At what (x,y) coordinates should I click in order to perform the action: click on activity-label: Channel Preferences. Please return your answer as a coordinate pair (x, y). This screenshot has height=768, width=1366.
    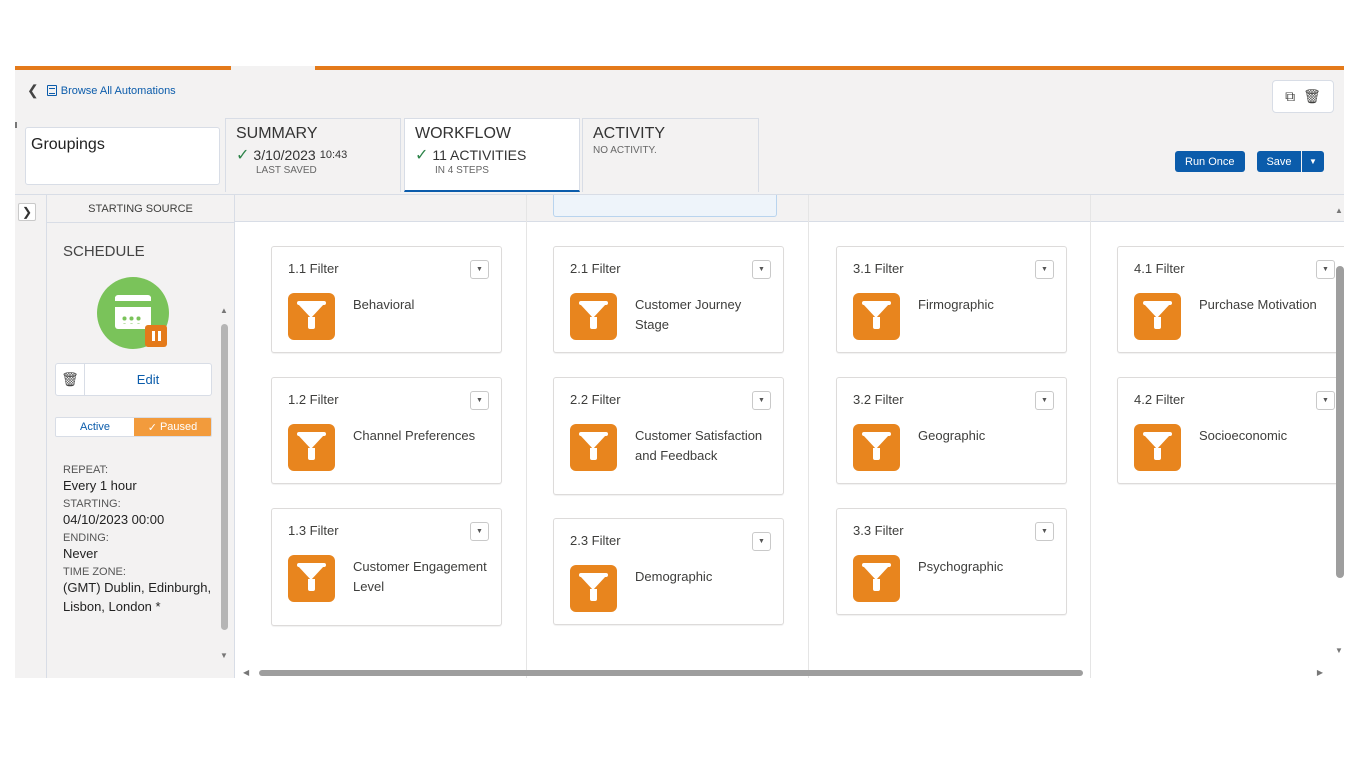
    Looking at the image, I should click on (414, 435).